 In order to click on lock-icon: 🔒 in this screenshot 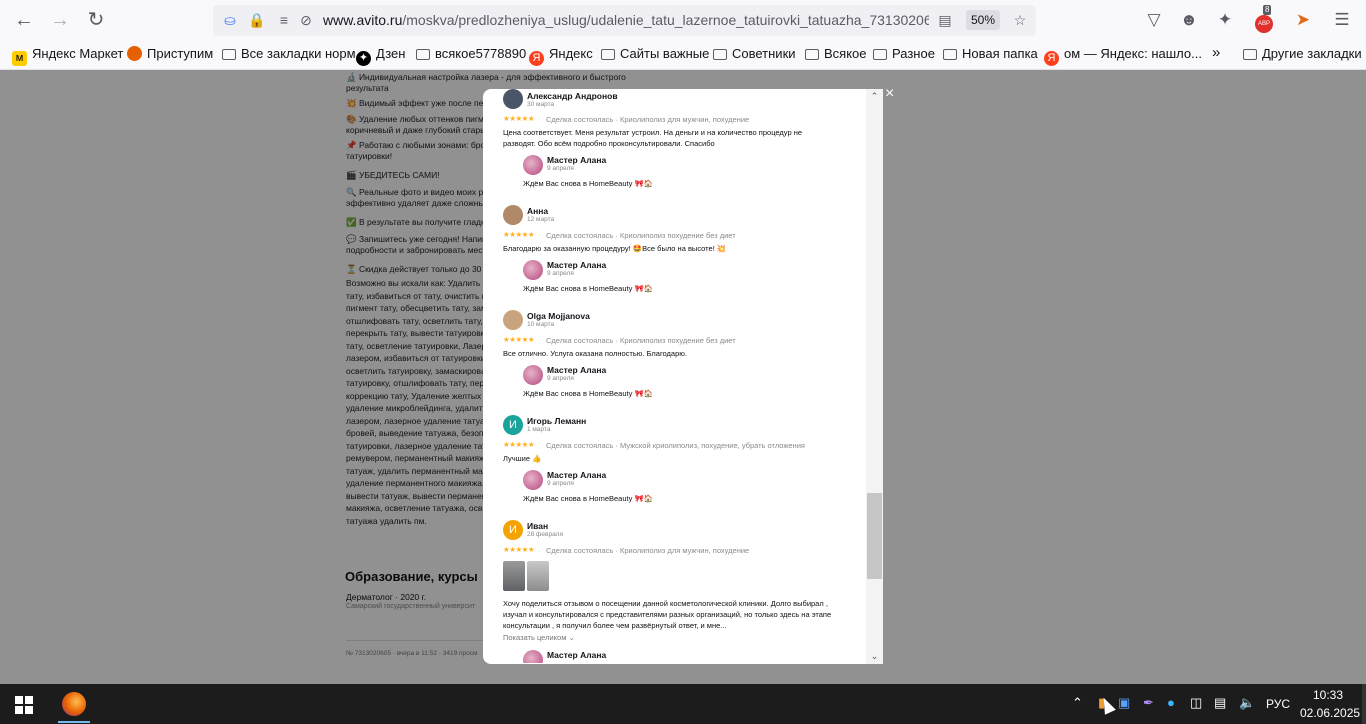, I will do `click(257, 20)`.